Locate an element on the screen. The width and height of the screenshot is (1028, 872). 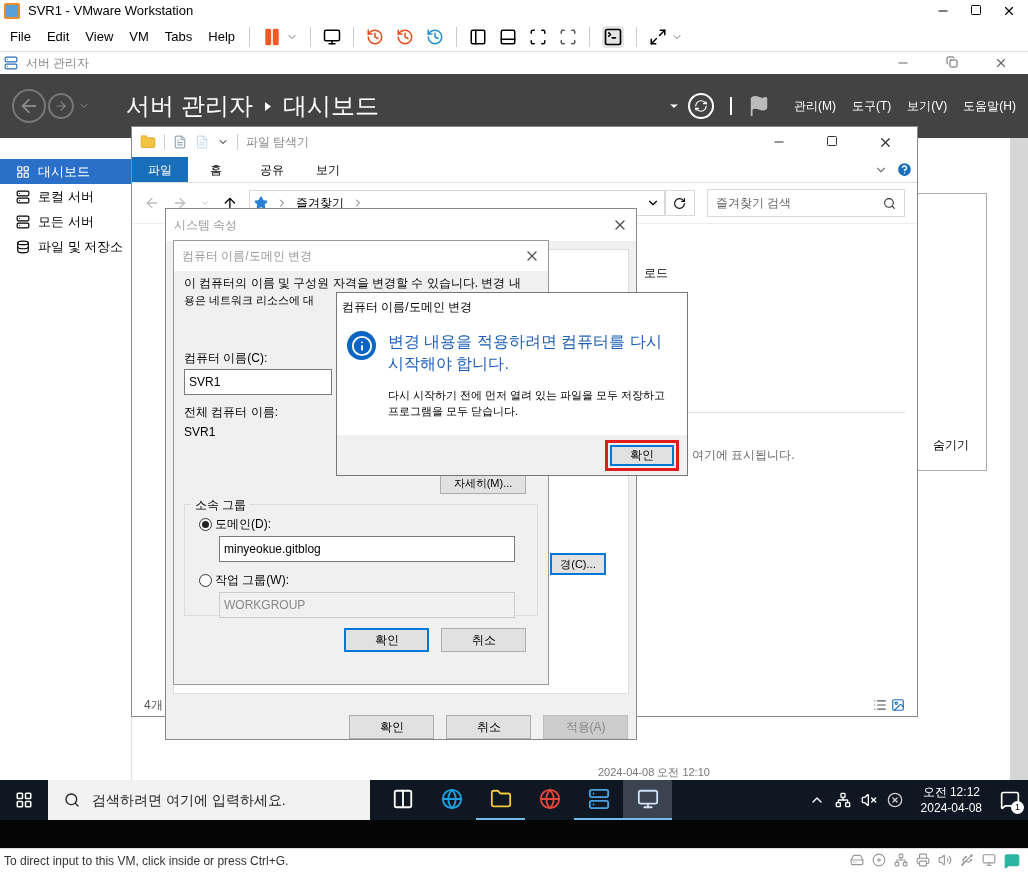
full-screen-icon is located at coordinates (538, 36).